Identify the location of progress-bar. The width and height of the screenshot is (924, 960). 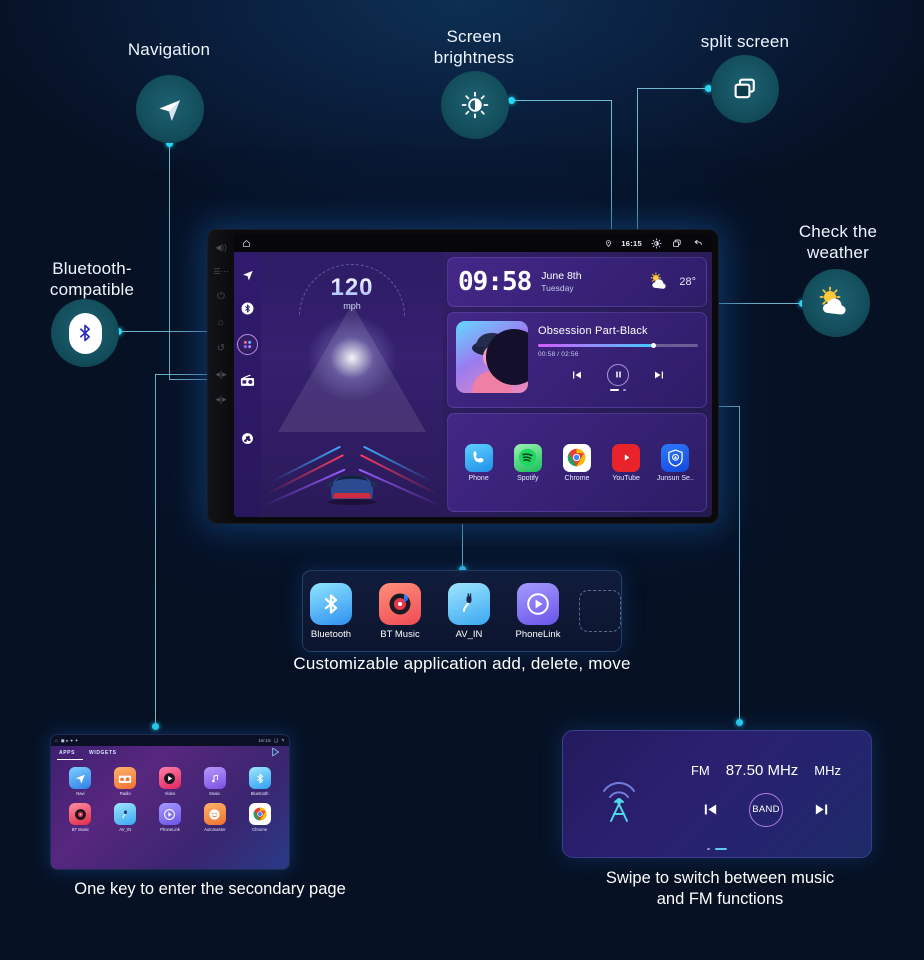
(618, 345).